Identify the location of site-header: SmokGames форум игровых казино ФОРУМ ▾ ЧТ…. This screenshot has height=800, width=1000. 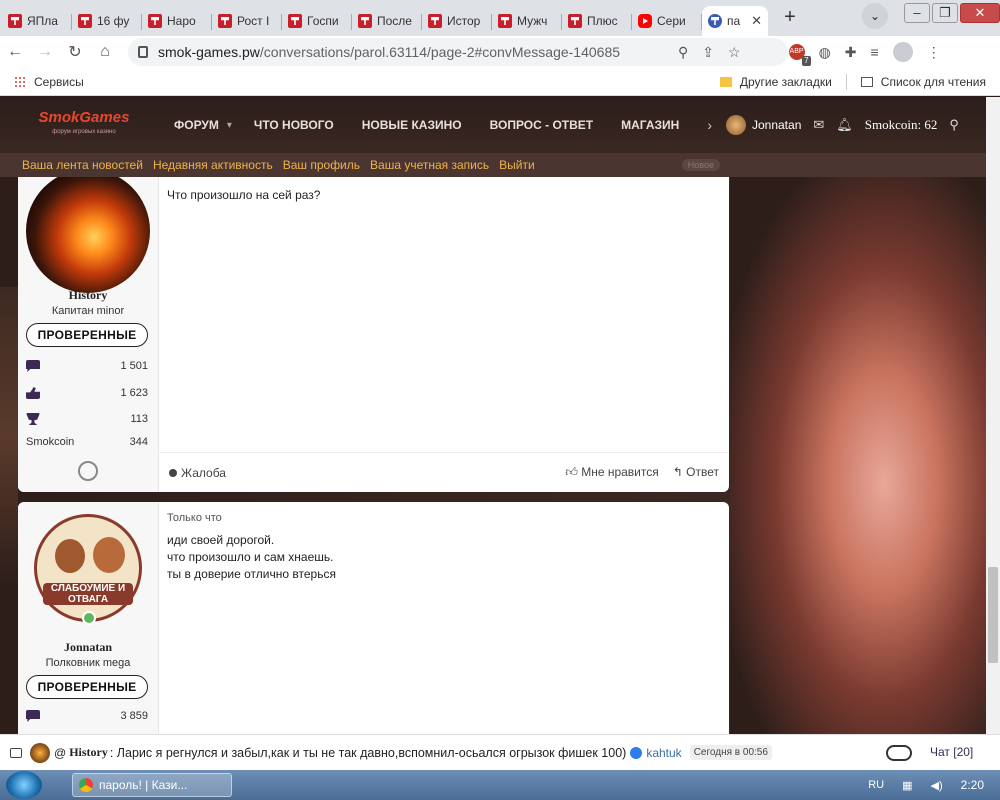
(493, 125).